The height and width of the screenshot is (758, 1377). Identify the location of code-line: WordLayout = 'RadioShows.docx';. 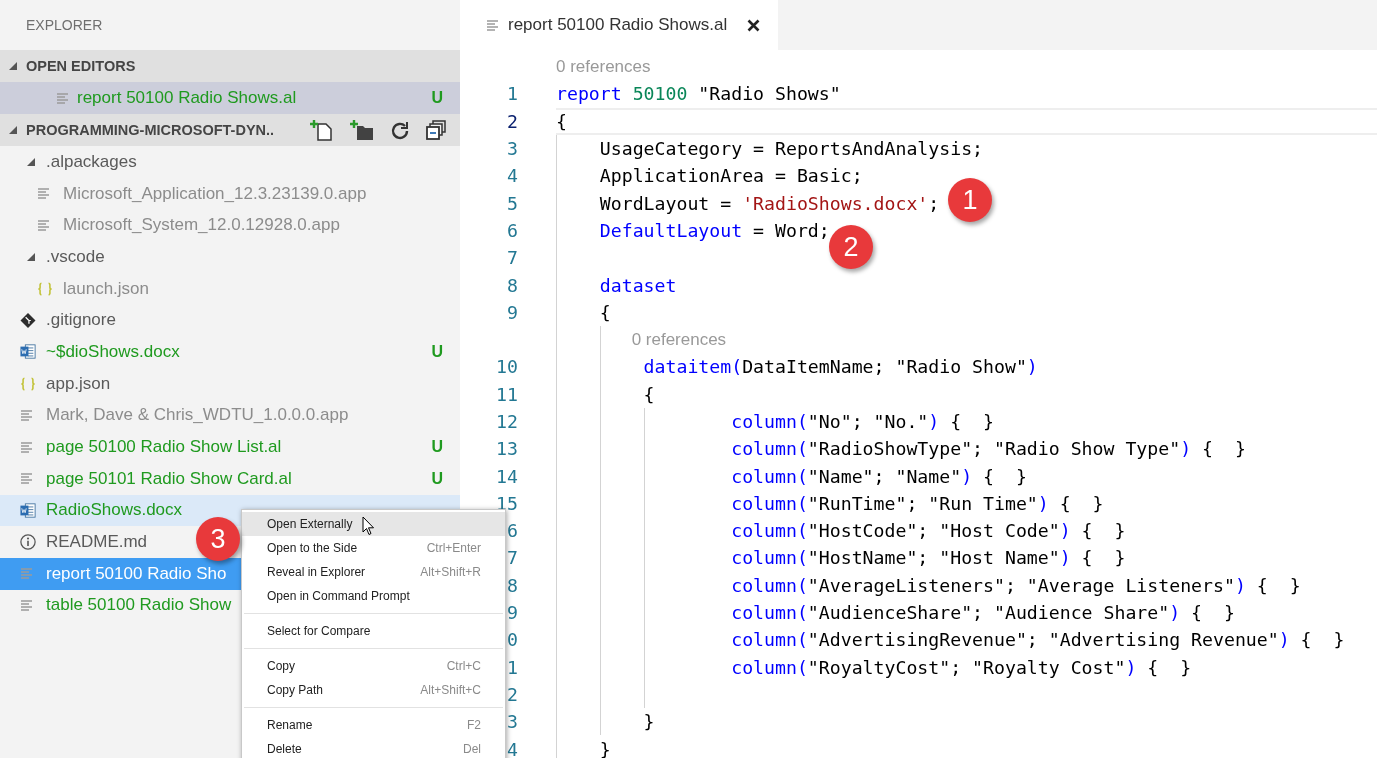
(769, 203).